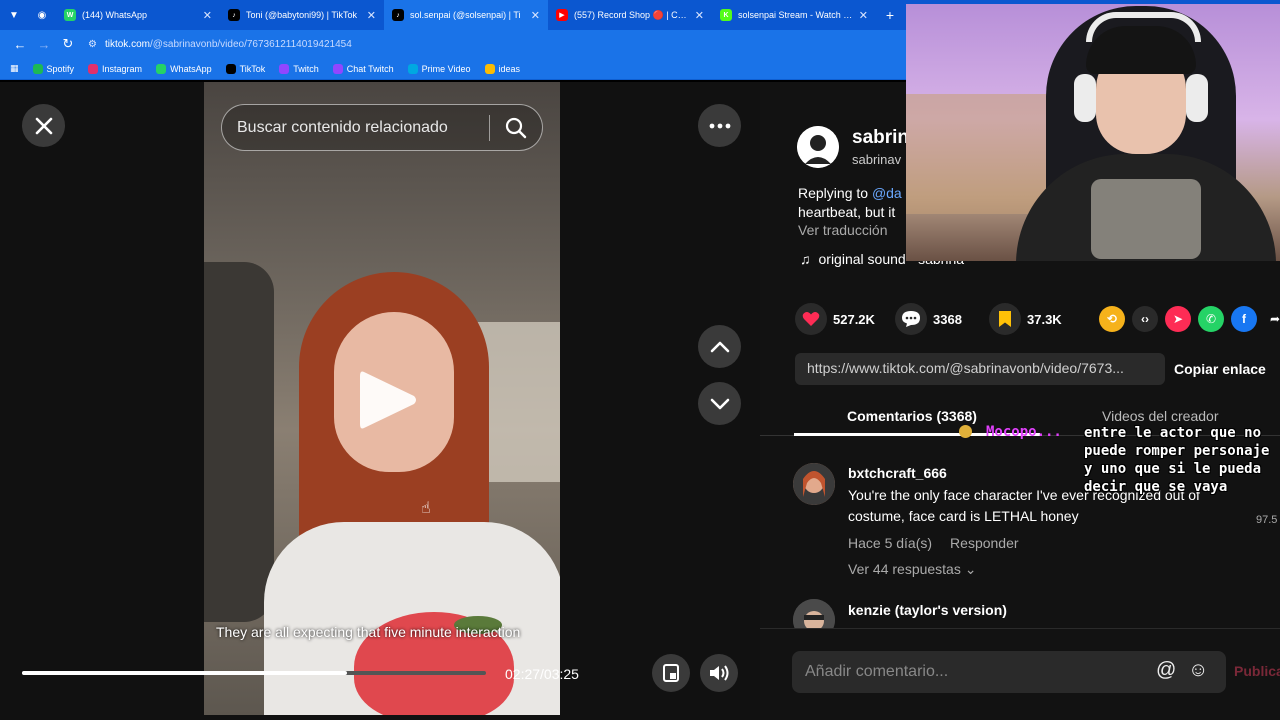 The image size is (1280, 720). Describe the element at coordinates (44, 44) in the screenshot. I see `forward-icon: →` at that location.